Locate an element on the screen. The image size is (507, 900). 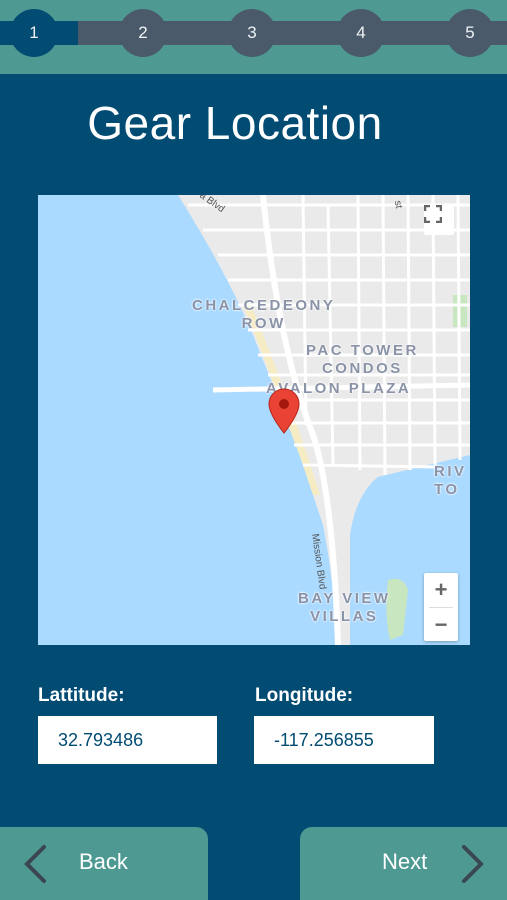
map-label-pac-tower: PAC TOWER CONDOS is located at coordinates (362, 360).